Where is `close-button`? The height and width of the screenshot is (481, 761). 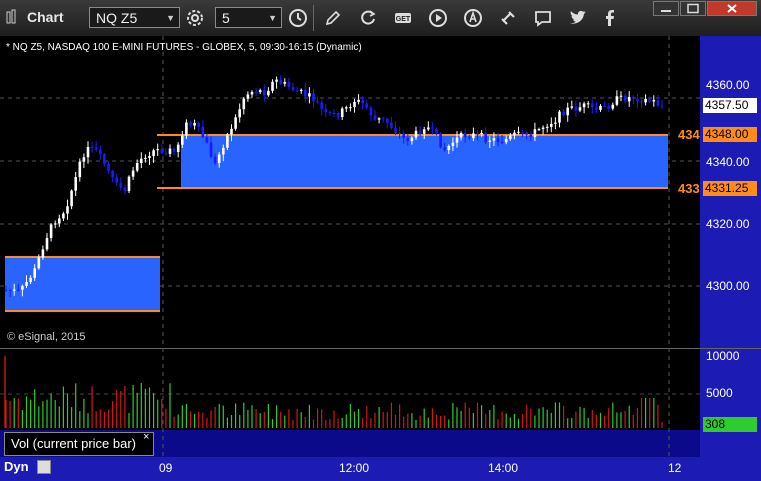 close-button is located at coordinates (732, 8).